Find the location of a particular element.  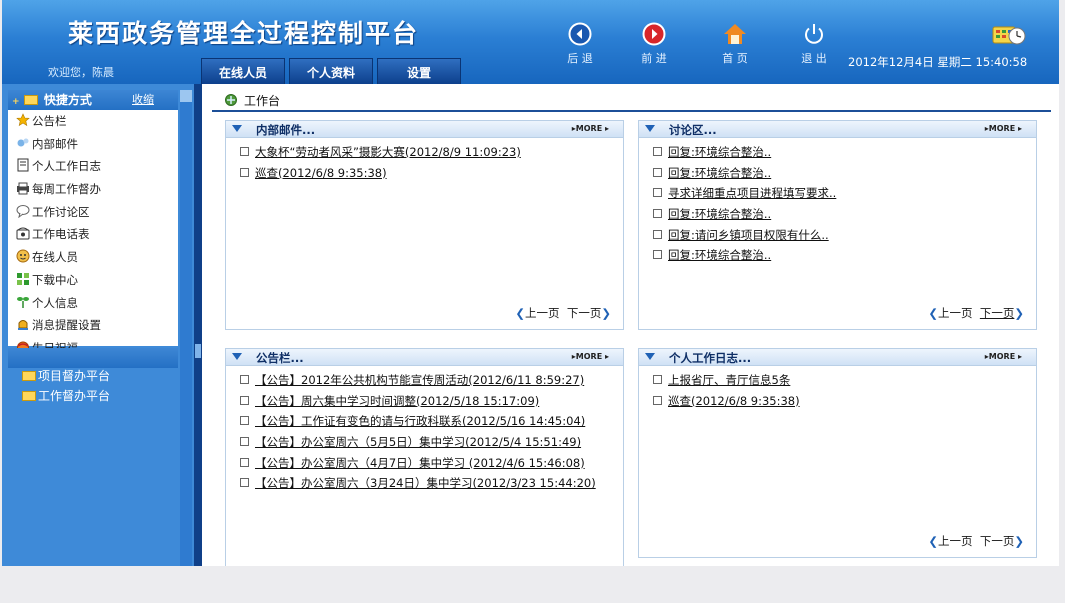

sidebar-splitter is located at coordinates (198, 325).